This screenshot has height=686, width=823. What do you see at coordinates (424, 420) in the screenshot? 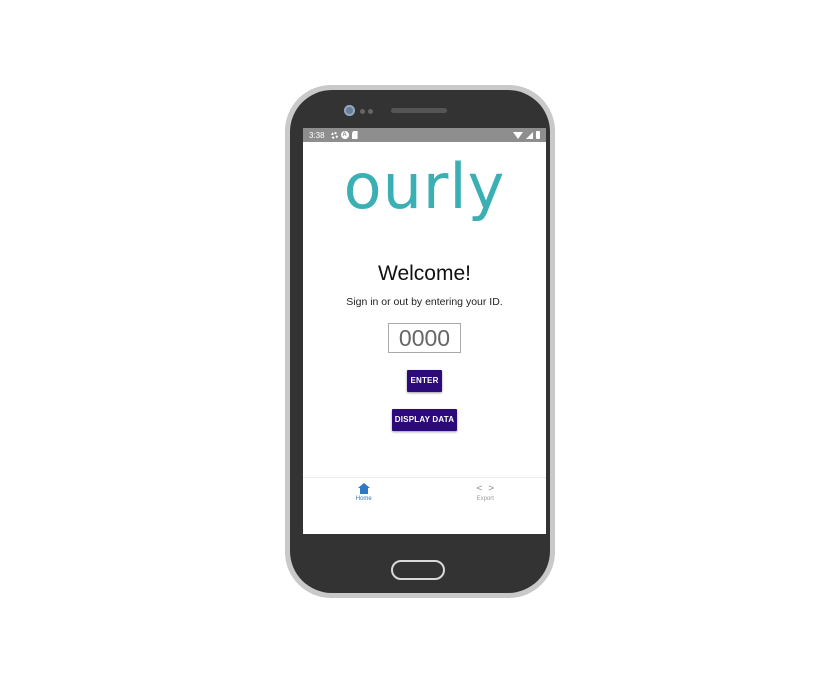
I see `display-data-button: DISPLAY DATA` at bounding box center [424, 420].